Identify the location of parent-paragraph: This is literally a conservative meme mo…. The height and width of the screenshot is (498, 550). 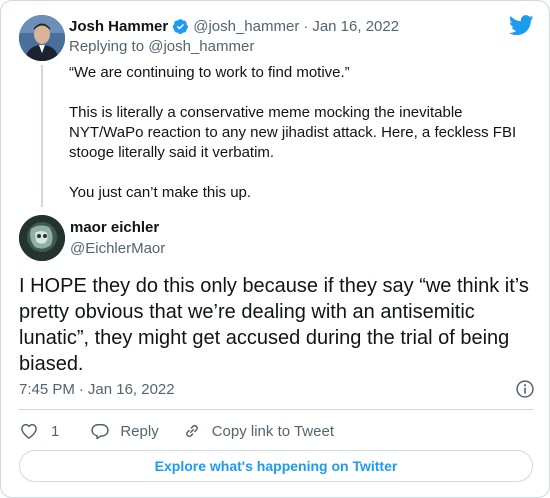
(293, 132).